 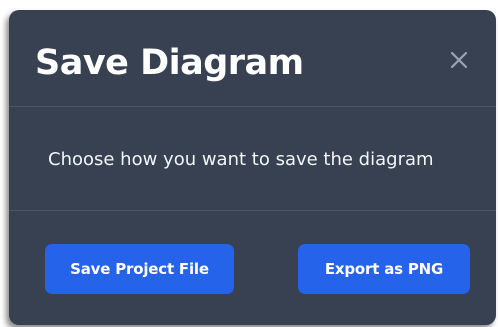 What do you see at coordinates (384, 269) in the screenshot?
I see `export-as-png-button: Export as PNG` at bounding box center [384, 269].